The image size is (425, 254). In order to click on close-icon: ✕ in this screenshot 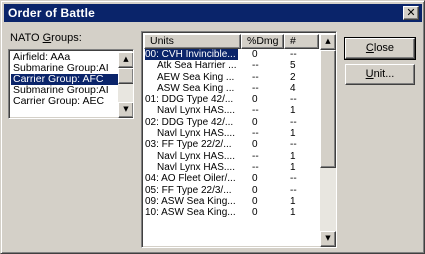, I will do `click(411, 12)`.